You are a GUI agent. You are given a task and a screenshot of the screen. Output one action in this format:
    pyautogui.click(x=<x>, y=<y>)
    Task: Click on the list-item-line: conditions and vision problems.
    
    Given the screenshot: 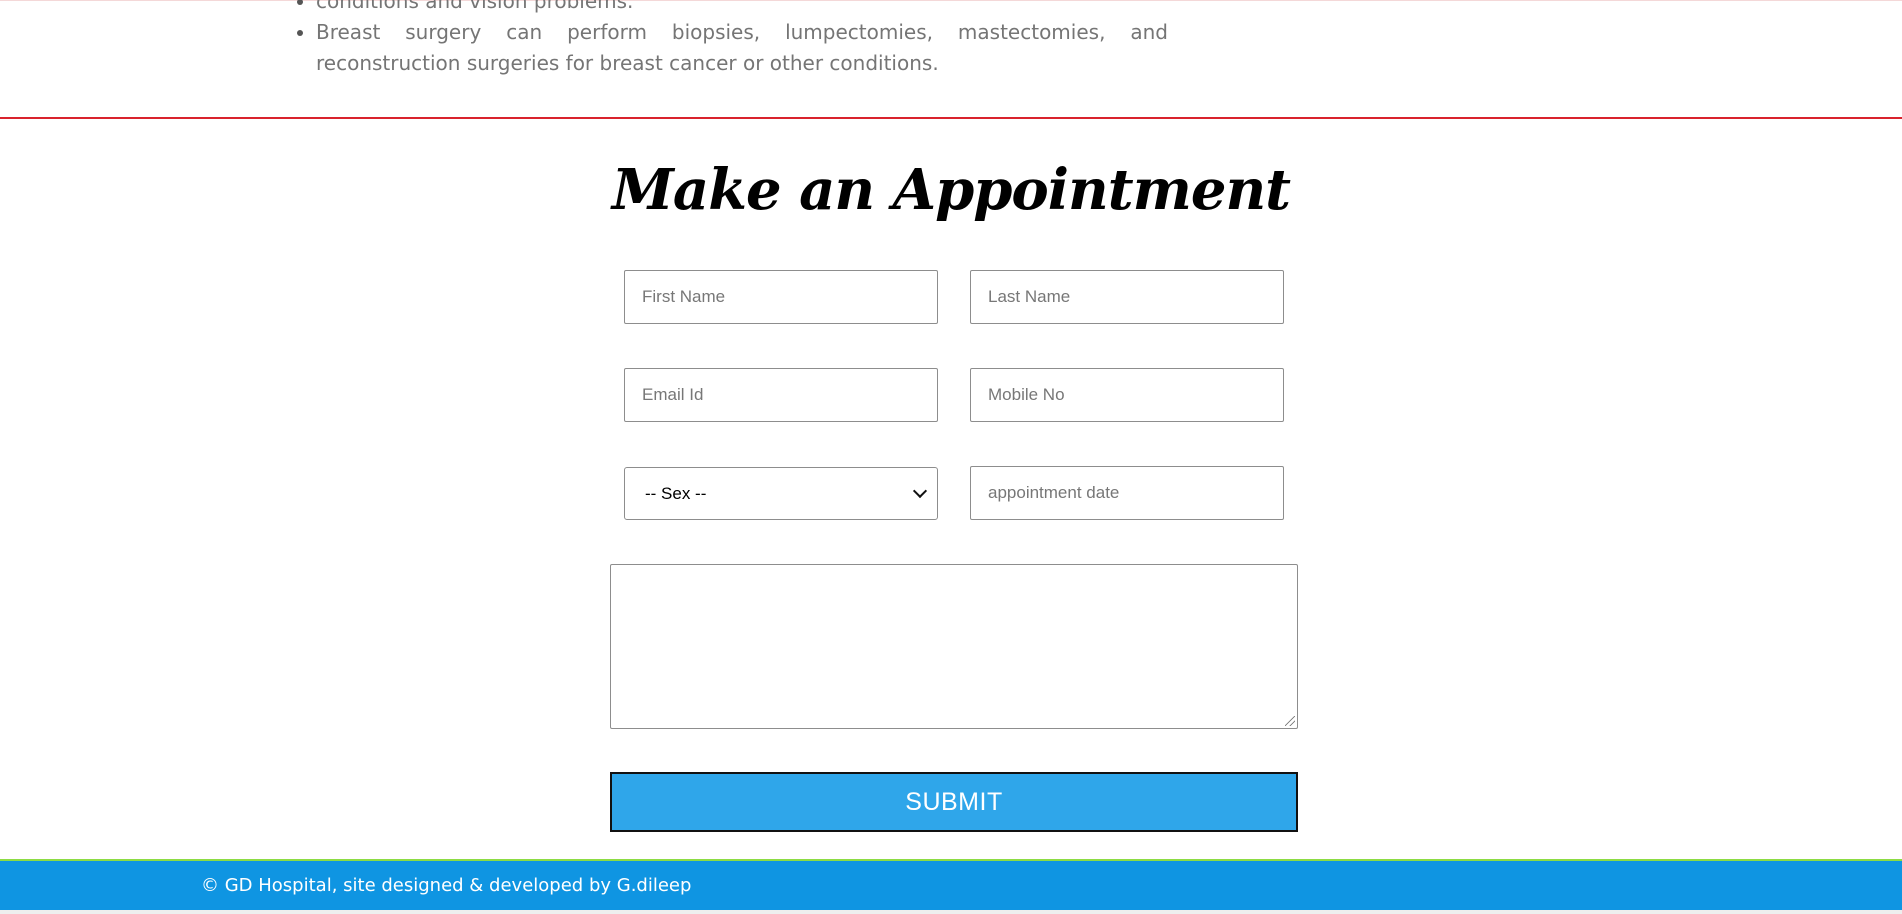 What is the action you would take?
    pyautogui.click(x=475, y=6)
    